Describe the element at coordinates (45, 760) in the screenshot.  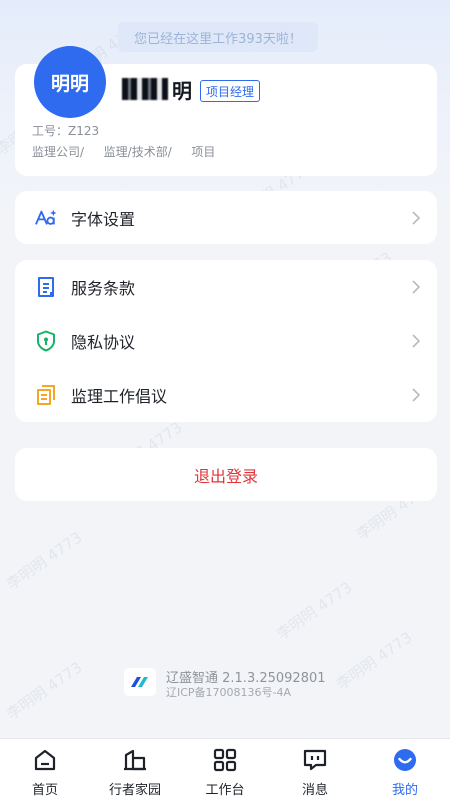
I see `home-icon` at that location.